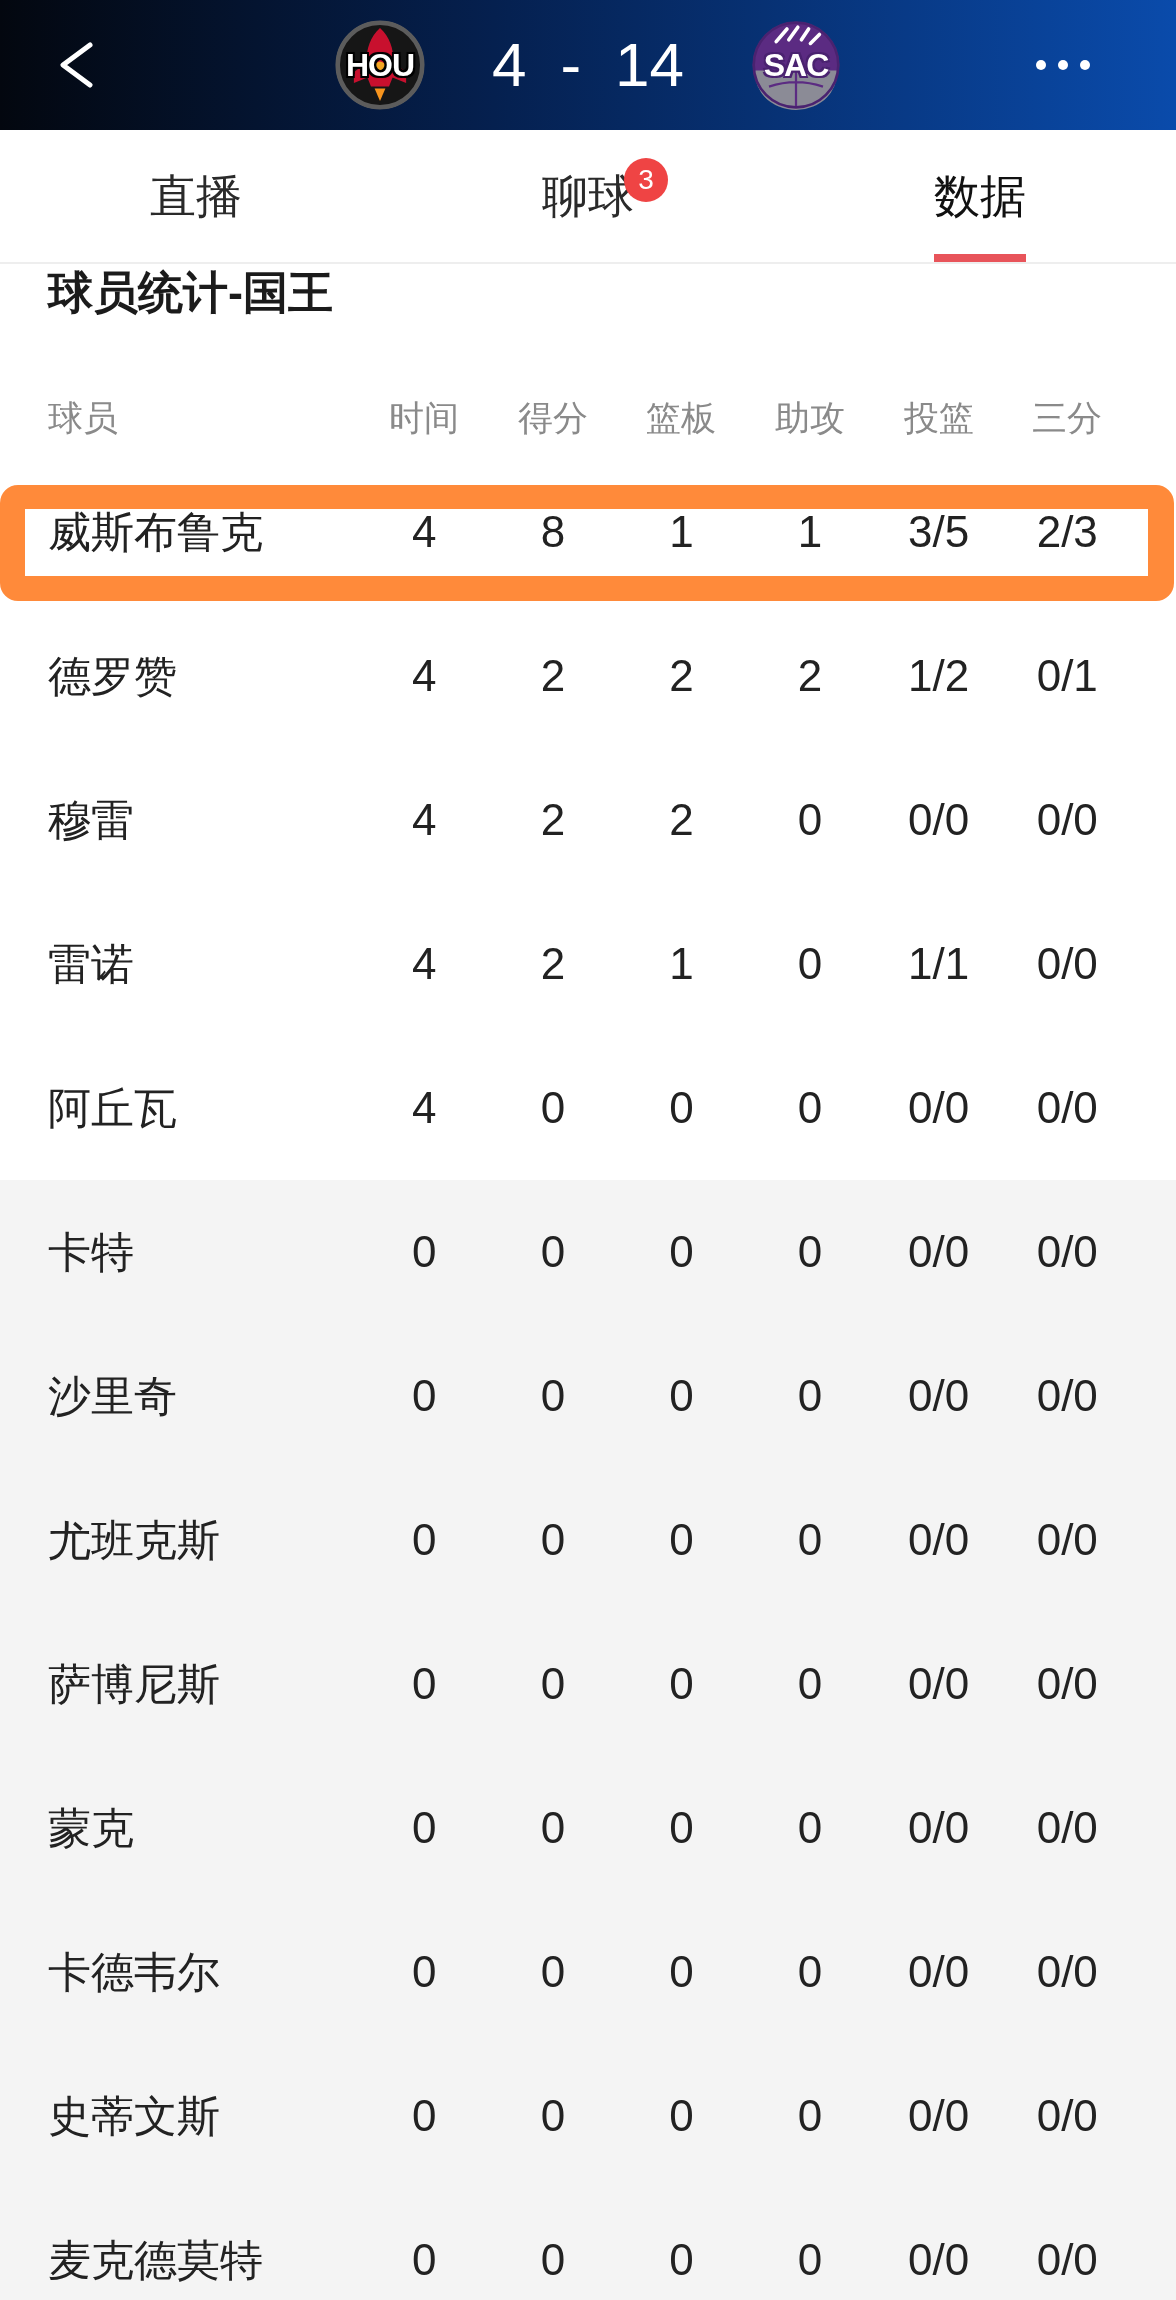  I want to click on tab: 直播, so click(196, 196).